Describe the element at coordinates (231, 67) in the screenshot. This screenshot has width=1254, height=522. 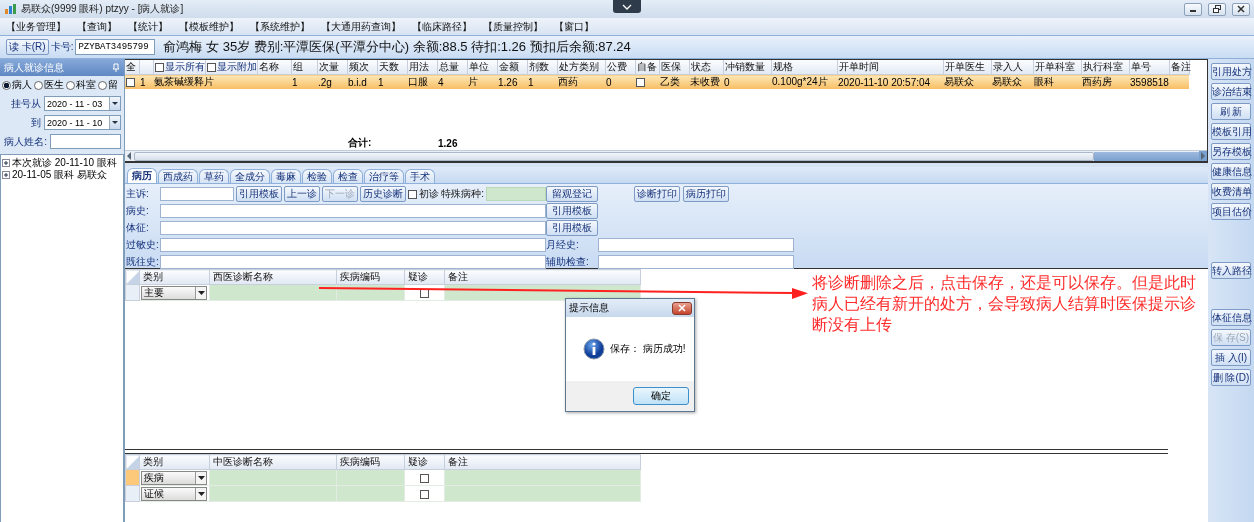
I see `option-checkbox: 显示附加` at that location.